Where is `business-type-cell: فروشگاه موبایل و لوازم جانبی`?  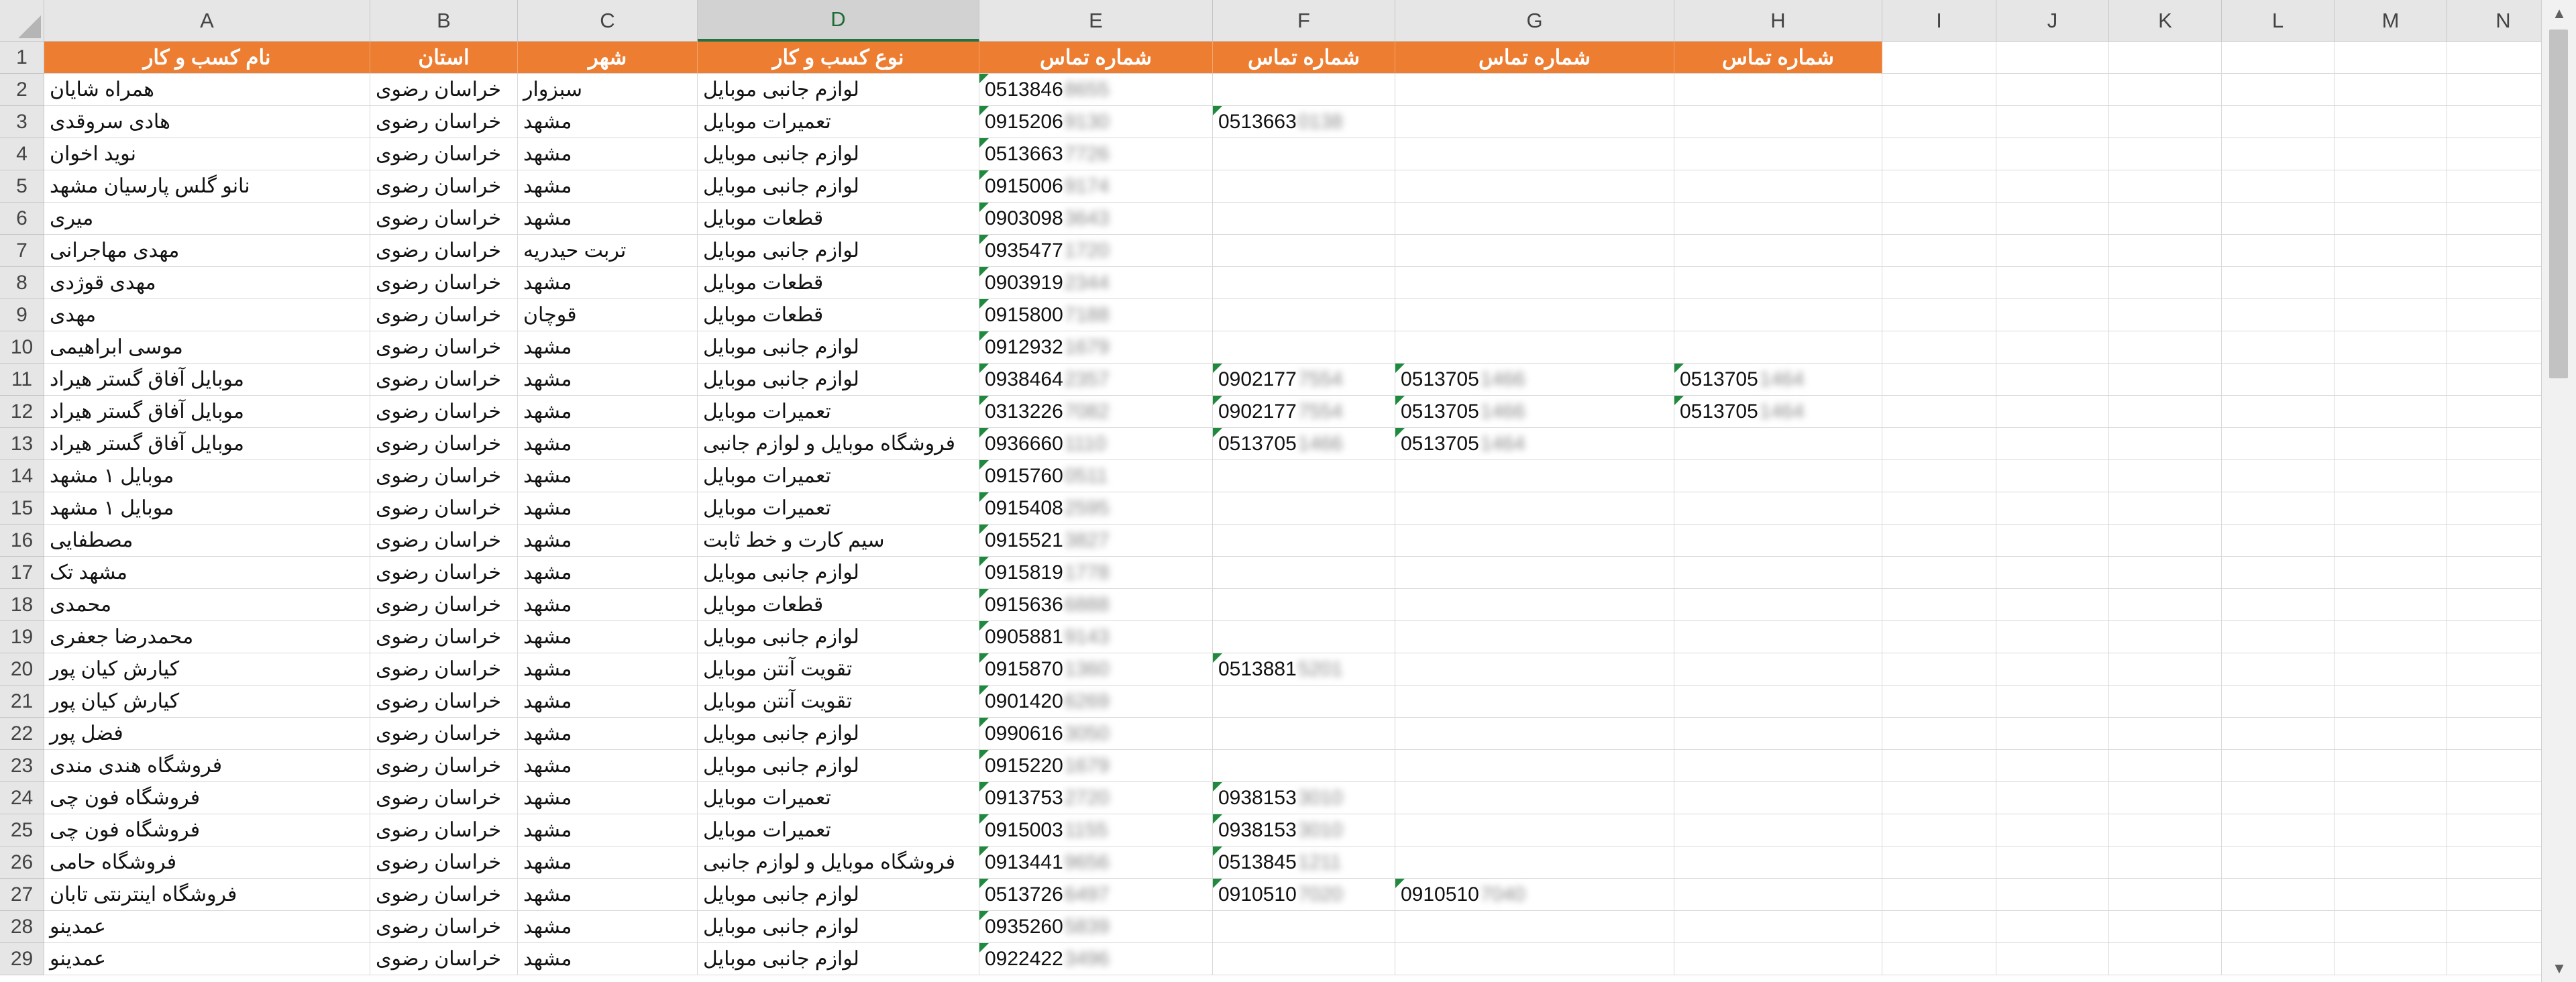
business-type-cell: فروشگاه موبایل و لوازم جانبی is located at coordinates (838, 444).